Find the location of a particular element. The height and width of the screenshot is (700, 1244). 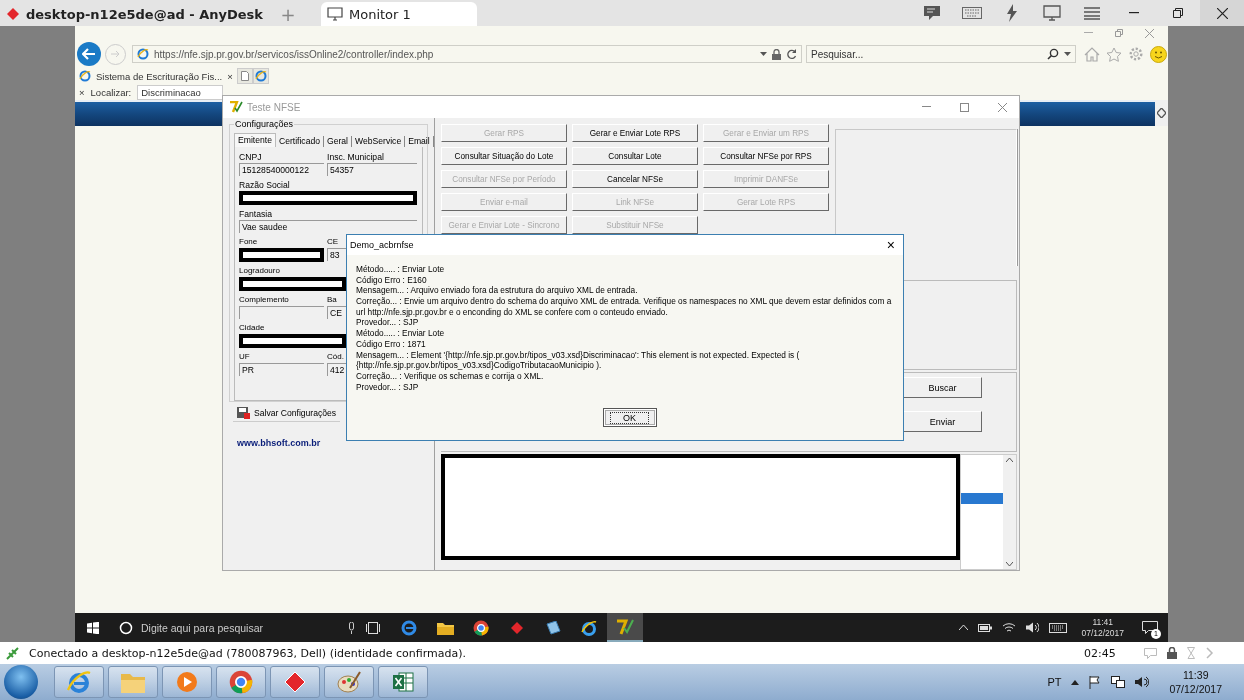

task-view-icon is located at coordinates (373, 627).